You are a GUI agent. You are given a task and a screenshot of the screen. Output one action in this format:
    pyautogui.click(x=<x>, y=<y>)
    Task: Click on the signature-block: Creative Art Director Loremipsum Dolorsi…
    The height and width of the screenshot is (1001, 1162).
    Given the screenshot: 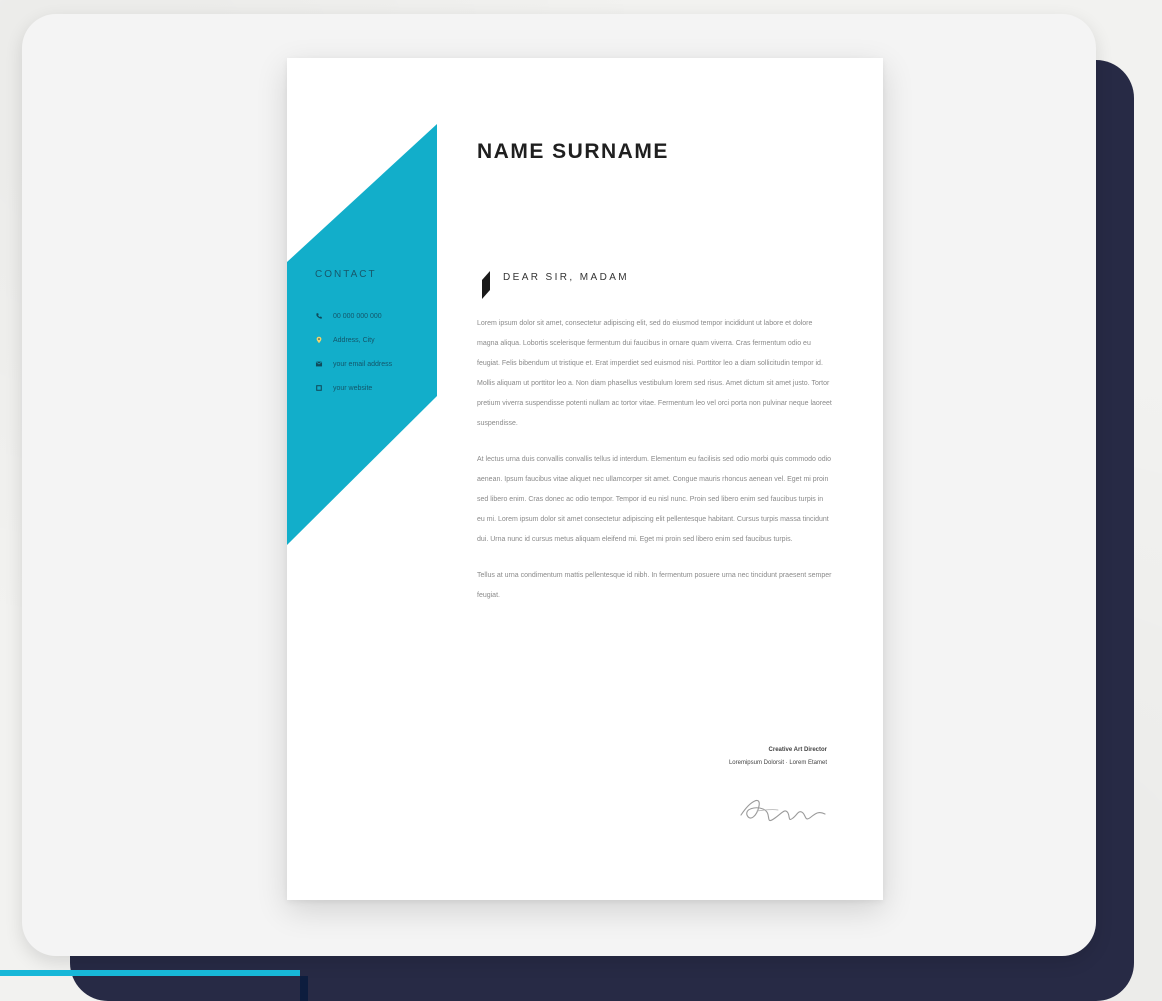 What is the action you would take?
    pyautogui.click(x=742, y=757)
    